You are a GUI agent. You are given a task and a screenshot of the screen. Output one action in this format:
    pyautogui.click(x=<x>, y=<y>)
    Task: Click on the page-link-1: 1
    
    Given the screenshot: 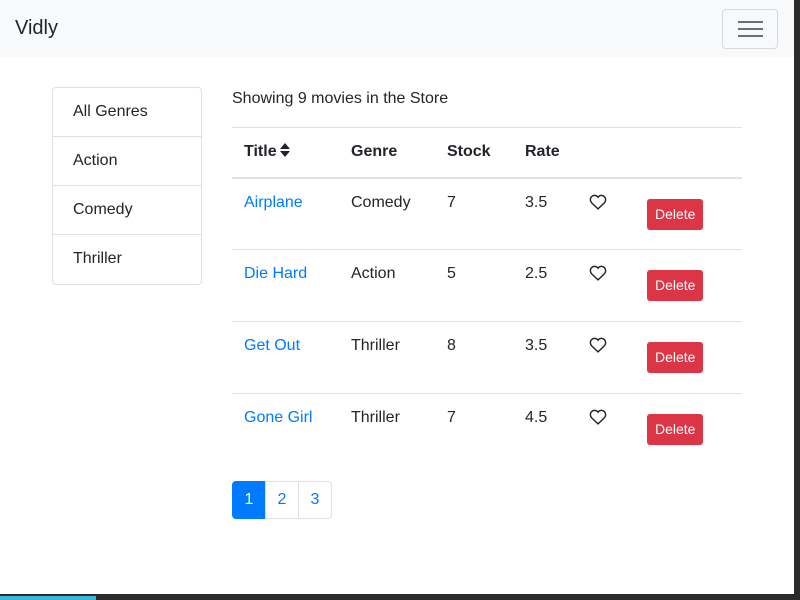 What is the action you would take?
    pyautogui.click(x=249, y=500)
    